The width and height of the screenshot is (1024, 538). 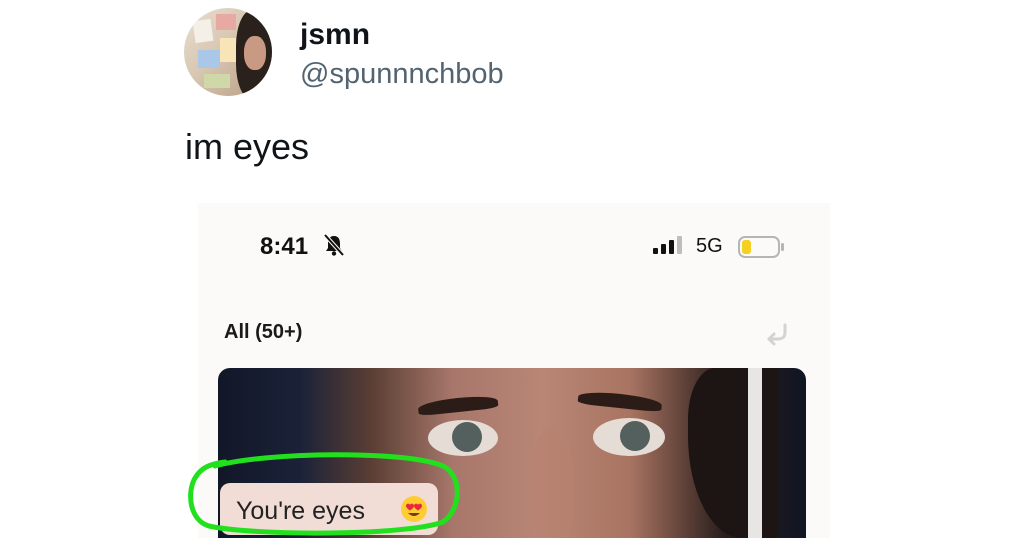 What do you see at coordinates (777, 333) in the screenshot?
I see `undo-icon` at bounding box center [777, 333].